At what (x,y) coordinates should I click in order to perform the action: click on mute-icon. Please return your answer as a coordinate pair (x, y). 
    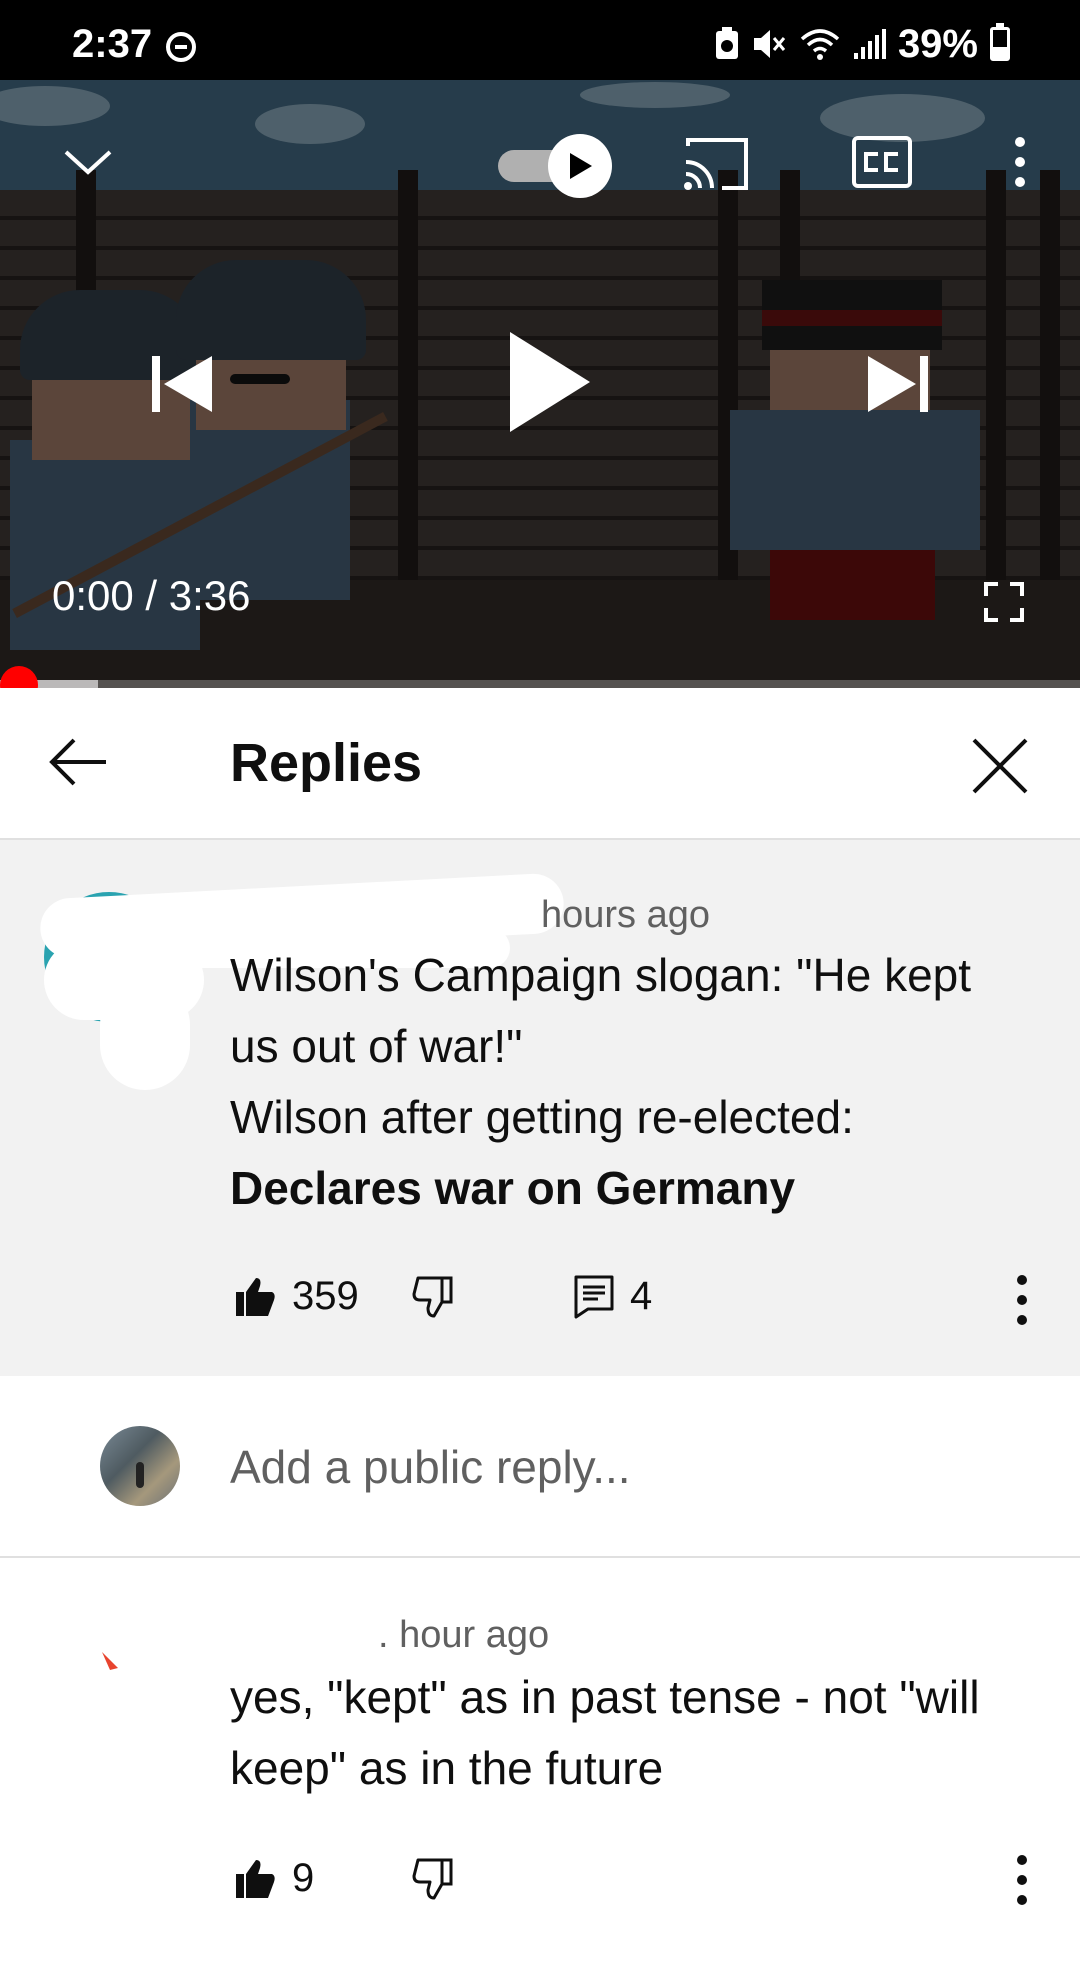
    Looking at the image, I should click on (769, 44).